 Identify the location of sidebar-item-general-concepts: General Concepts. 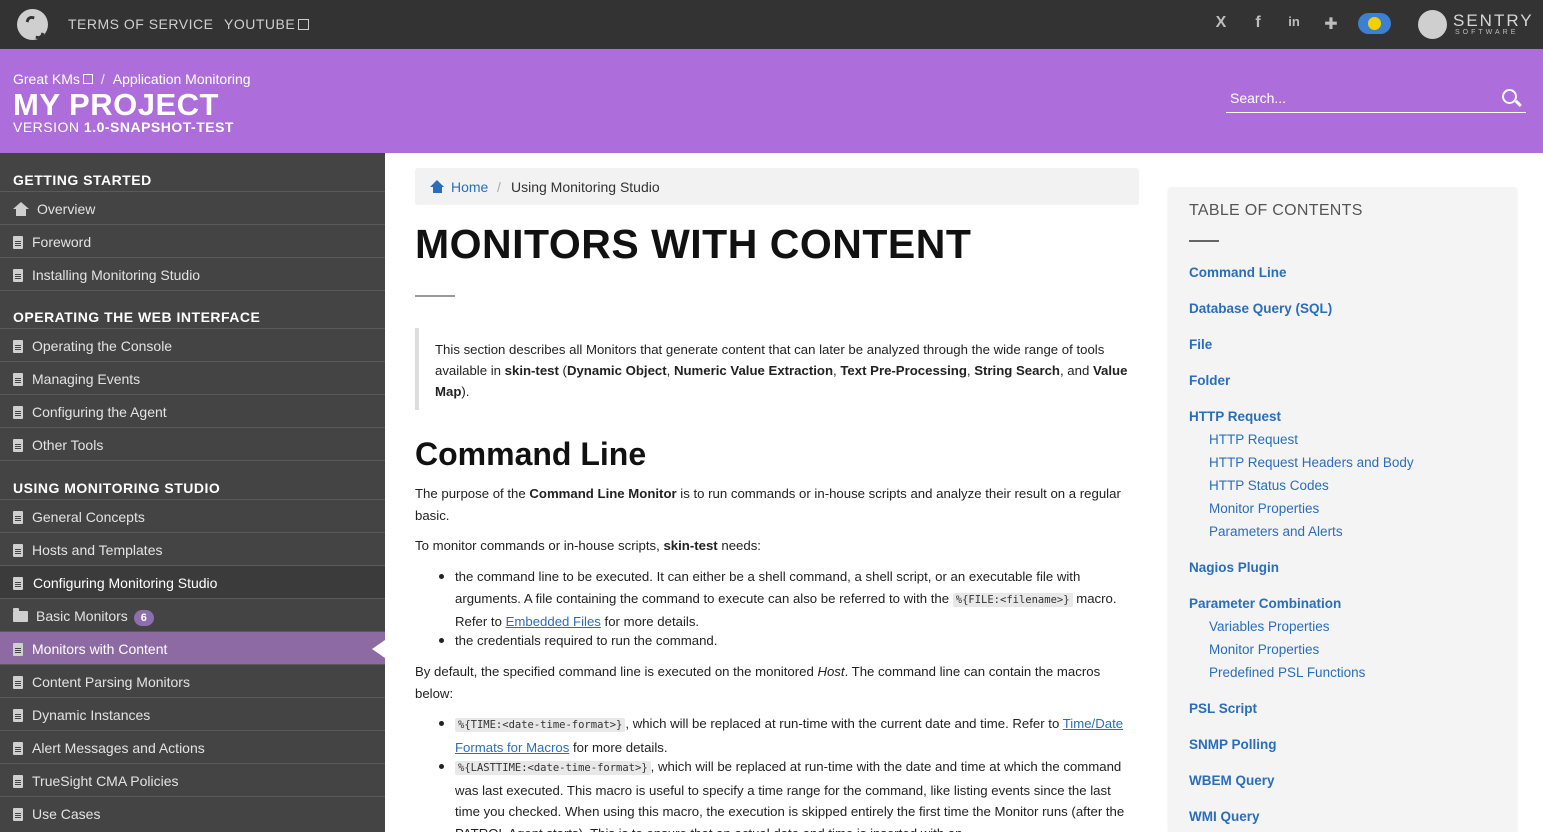
(192, 515).